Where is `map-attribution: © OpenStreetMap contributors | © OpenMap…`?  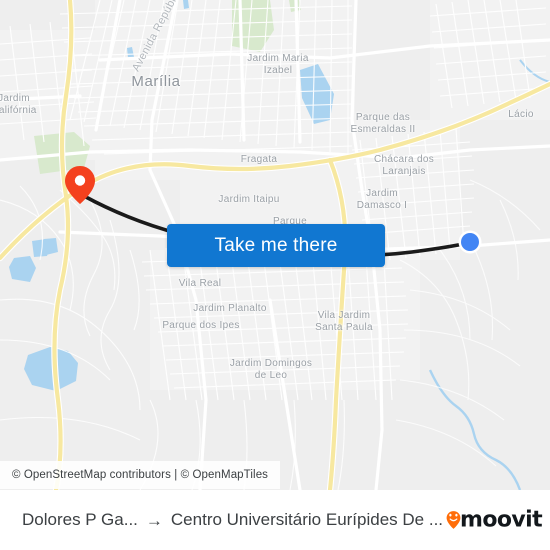
map-attribution: © OpenStreetMap contributors | © OpenMap… is located at coordinates (140, 475).